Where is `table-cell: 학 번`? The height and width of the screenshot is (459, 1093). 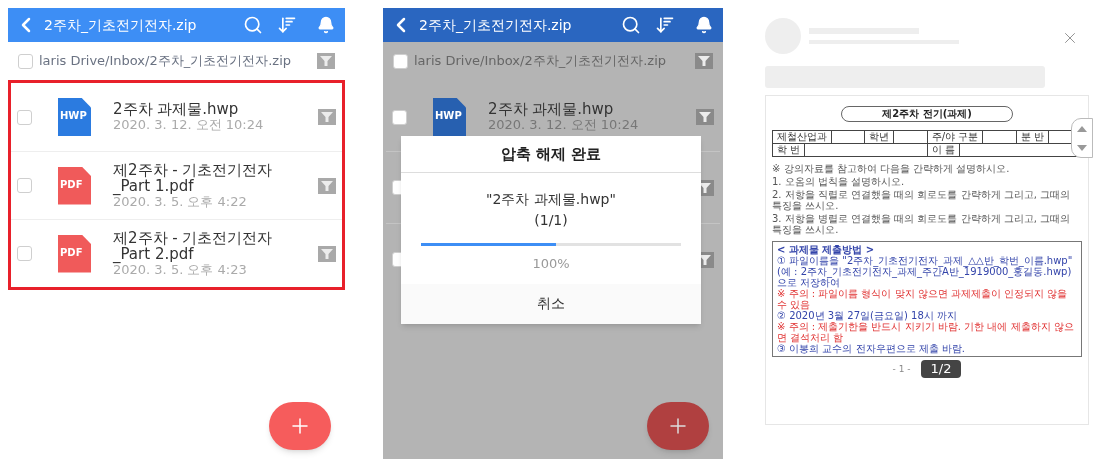 table-cell: 학 번 is located at coordinates (789, 150).